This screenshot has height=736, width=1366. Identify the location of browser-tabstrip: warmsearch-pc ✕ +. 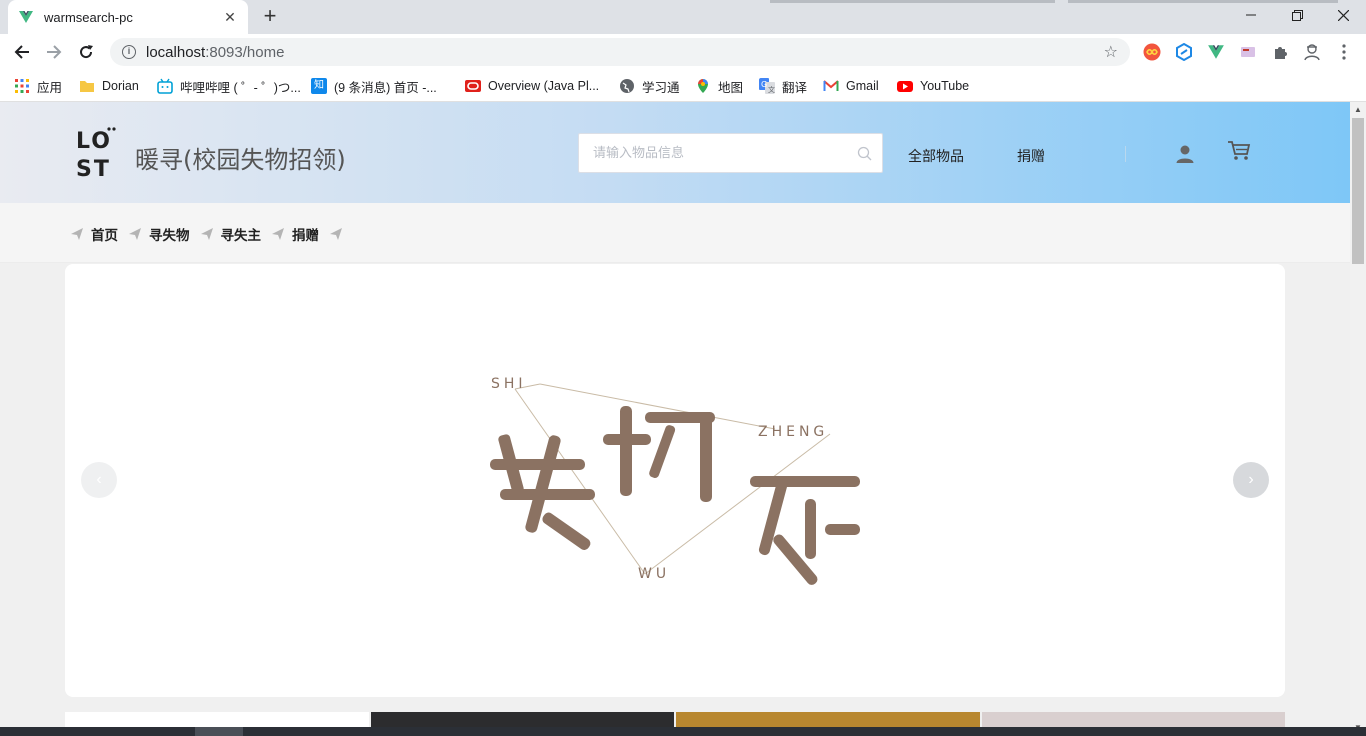
(683, 17).